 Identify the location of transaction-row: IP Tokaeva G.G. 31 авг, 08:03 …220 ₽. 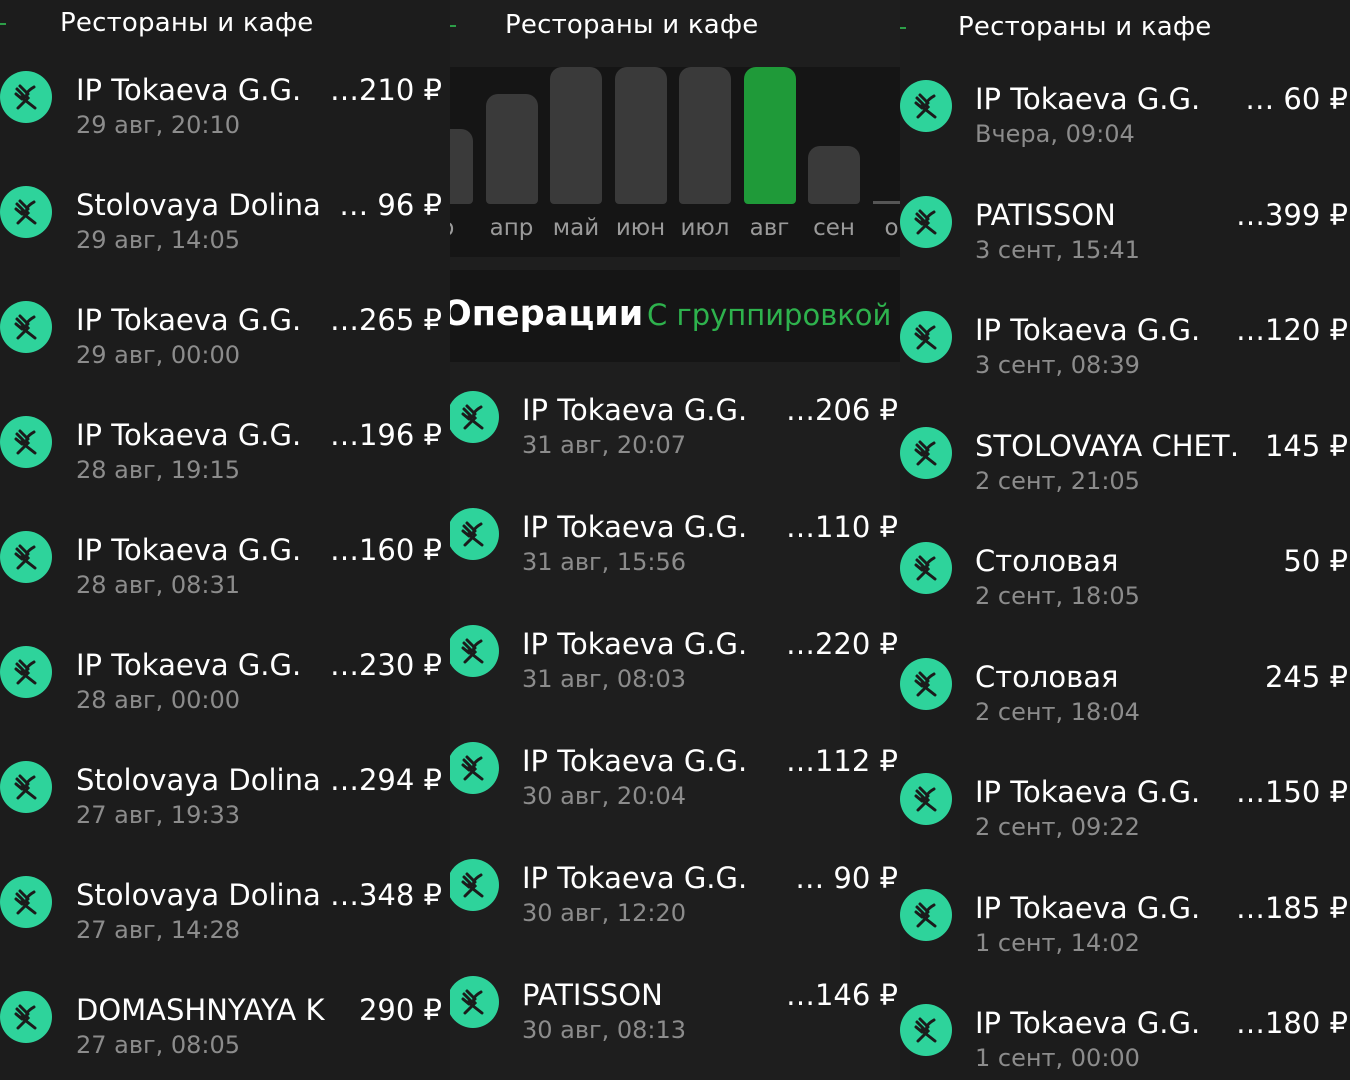
(675, 654).